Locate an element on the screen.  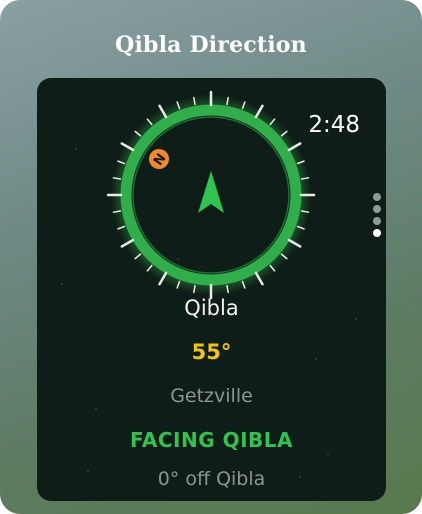
page-title: Qibla Direction is located at coordinates (211, 45).